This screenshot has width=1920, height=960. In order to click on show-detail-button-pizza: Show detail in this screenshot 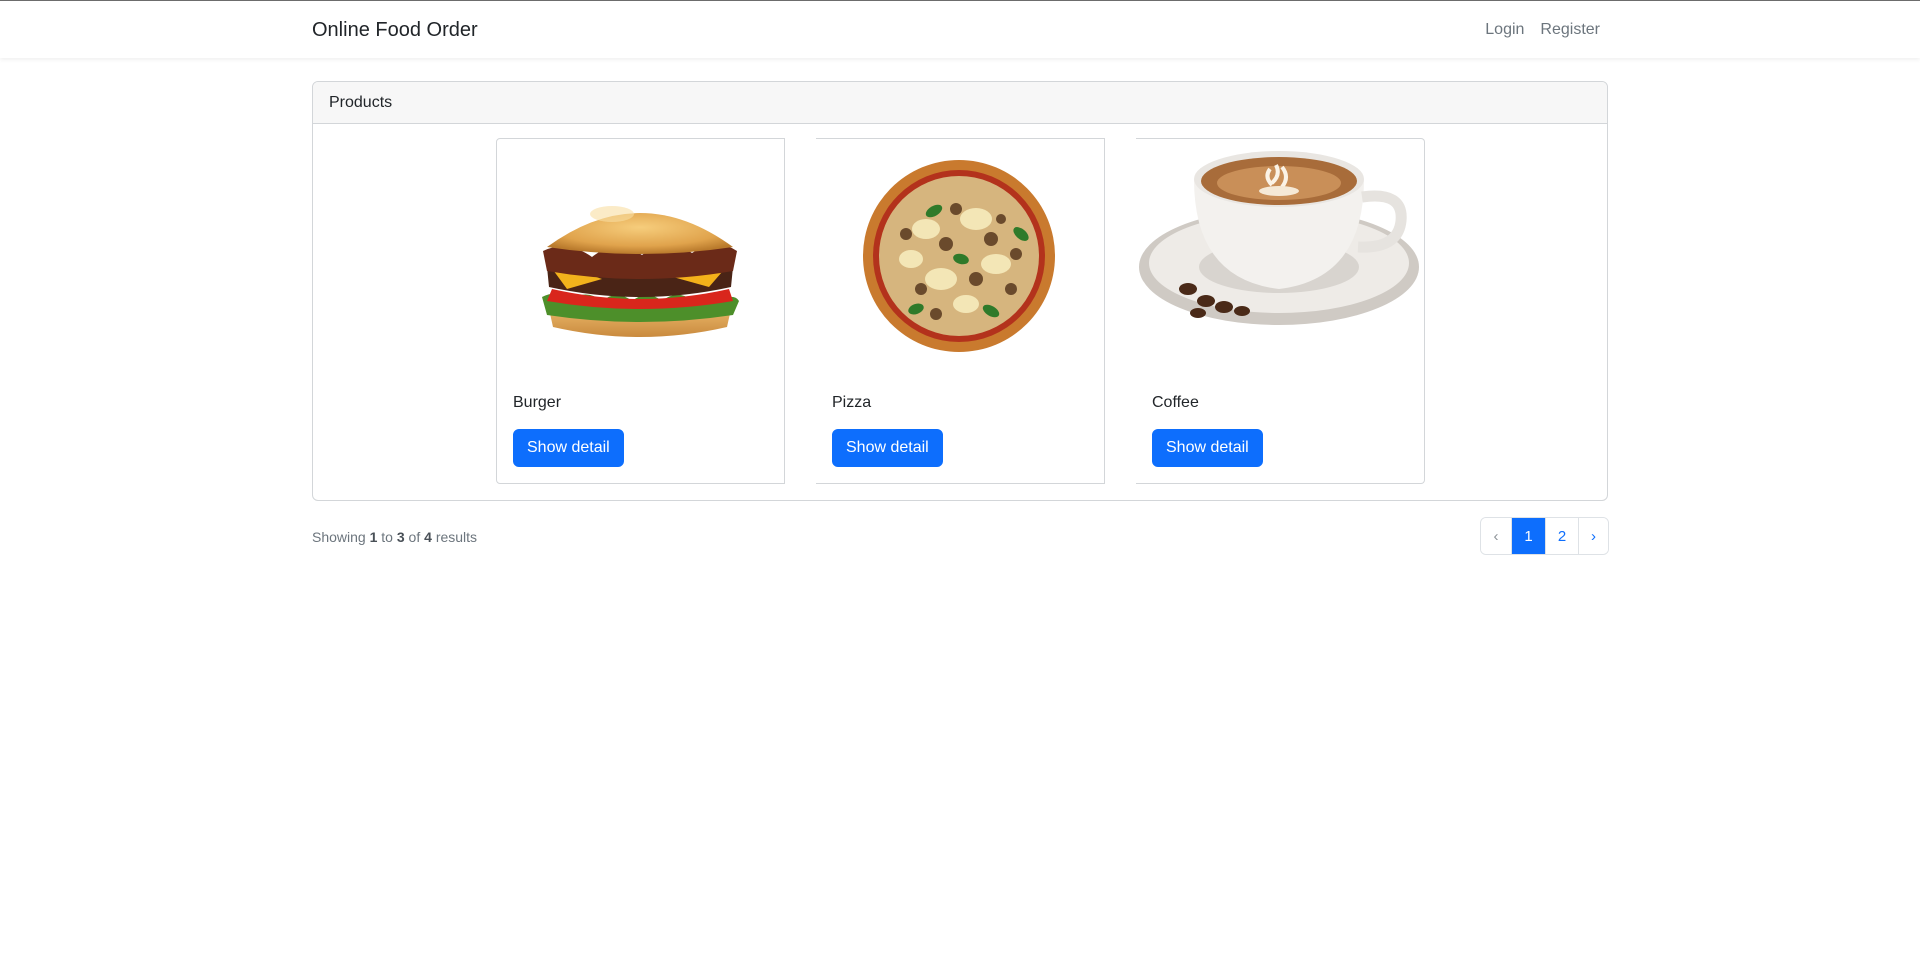, I will do `click(887, 448)`.